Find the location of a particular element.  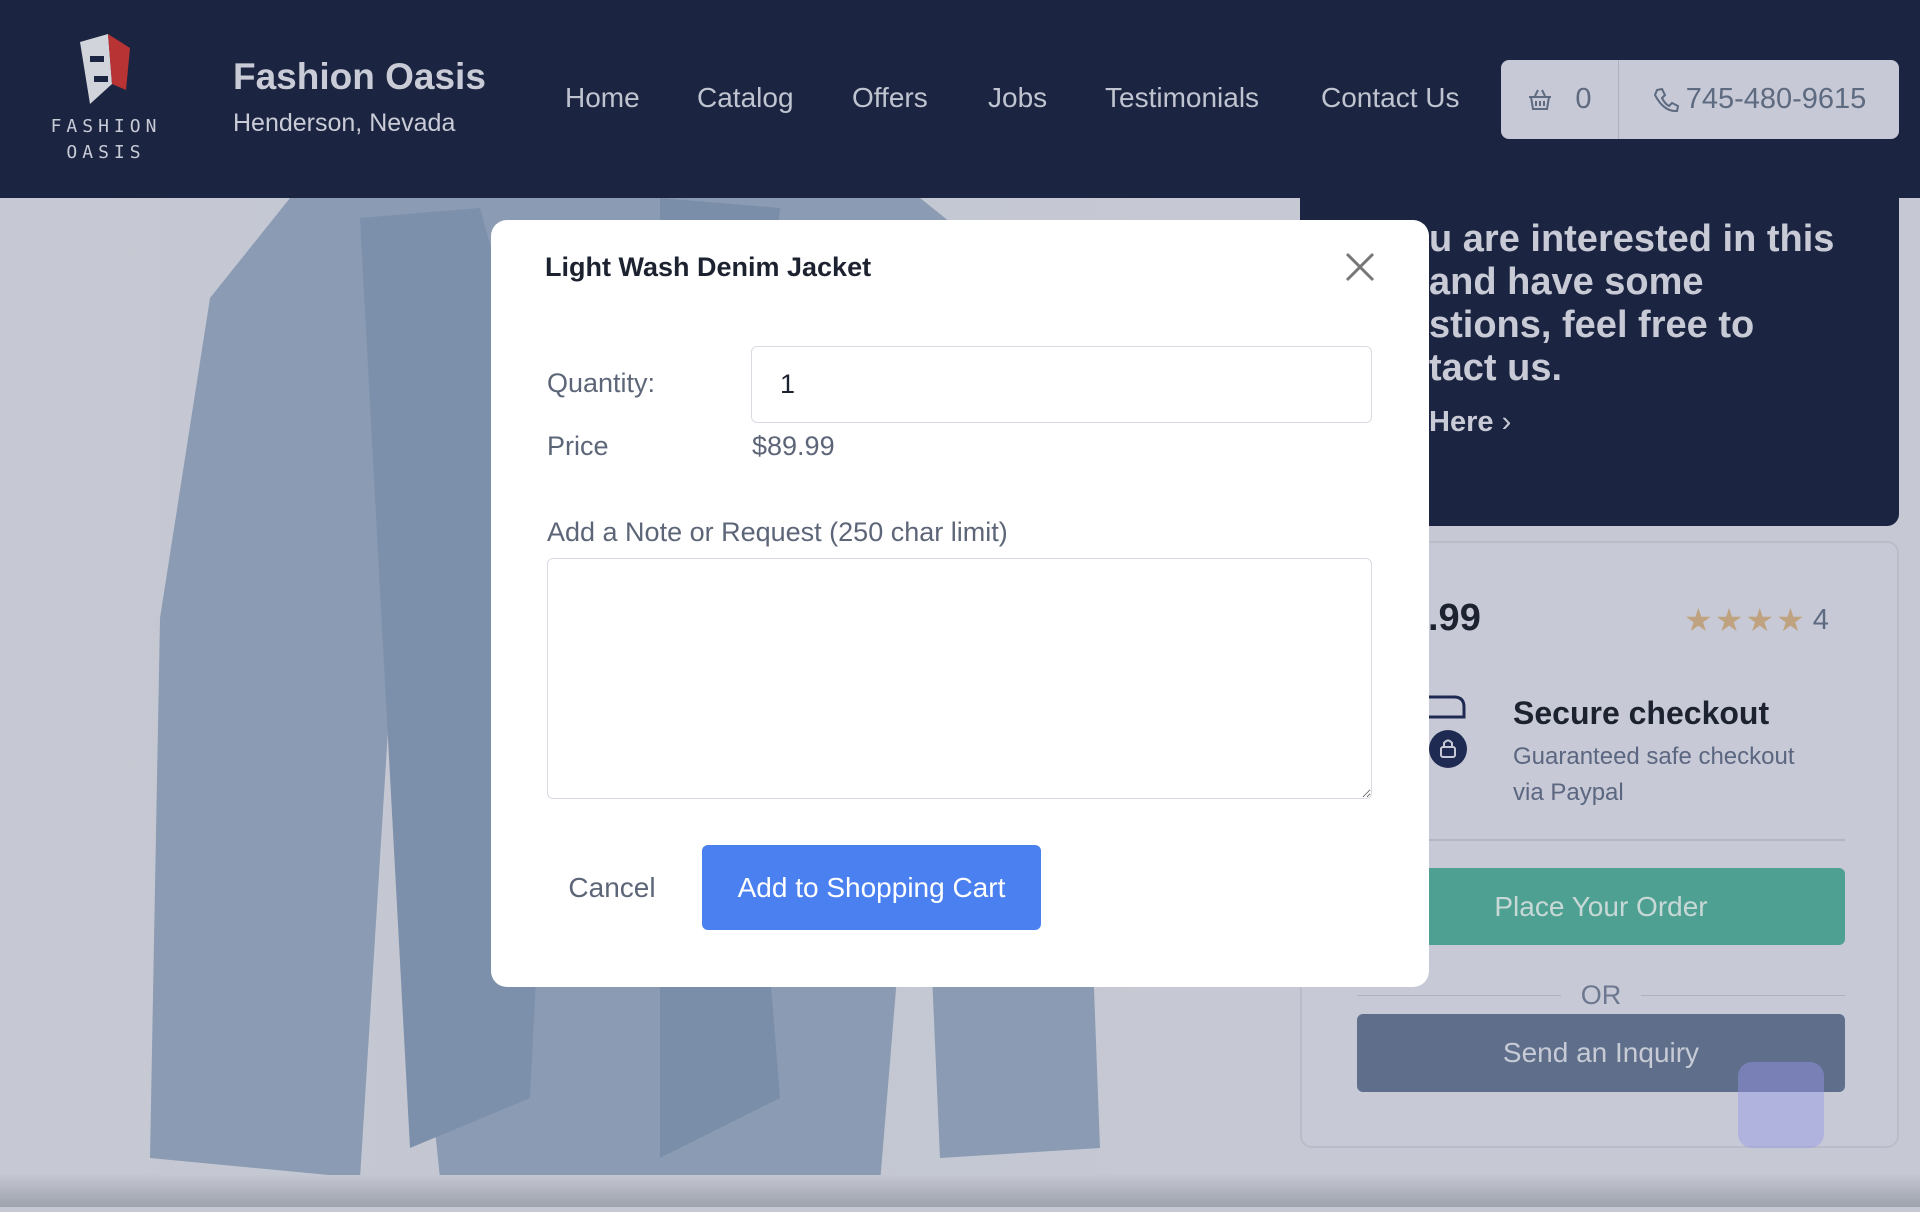

brand-name: Fashion Oasis is located at coordinates (359, 77).